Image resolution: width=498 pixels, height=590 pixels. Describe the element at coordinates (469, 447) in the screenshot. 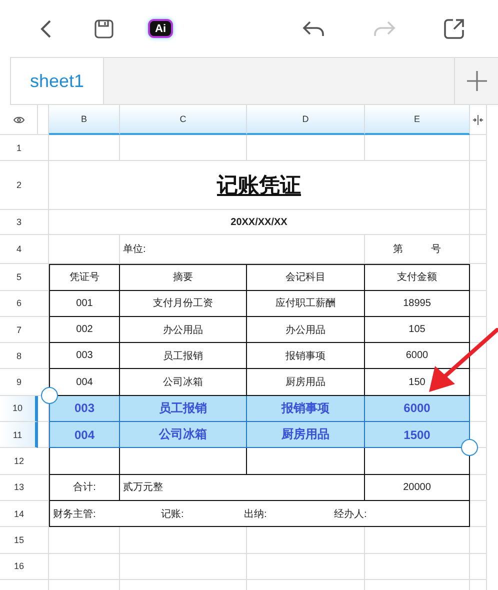

I see `selection-handle` at that location.